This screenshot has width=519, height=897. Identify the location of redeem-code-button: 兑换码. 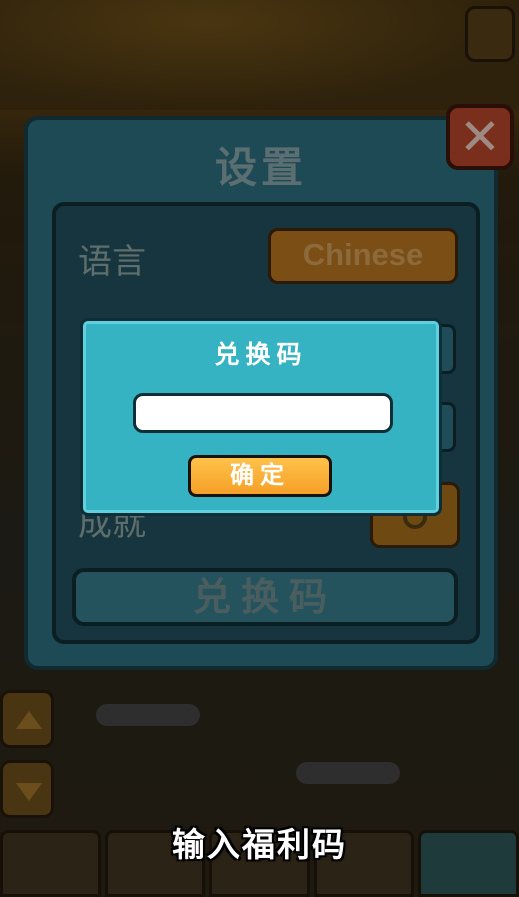
(265, 597).